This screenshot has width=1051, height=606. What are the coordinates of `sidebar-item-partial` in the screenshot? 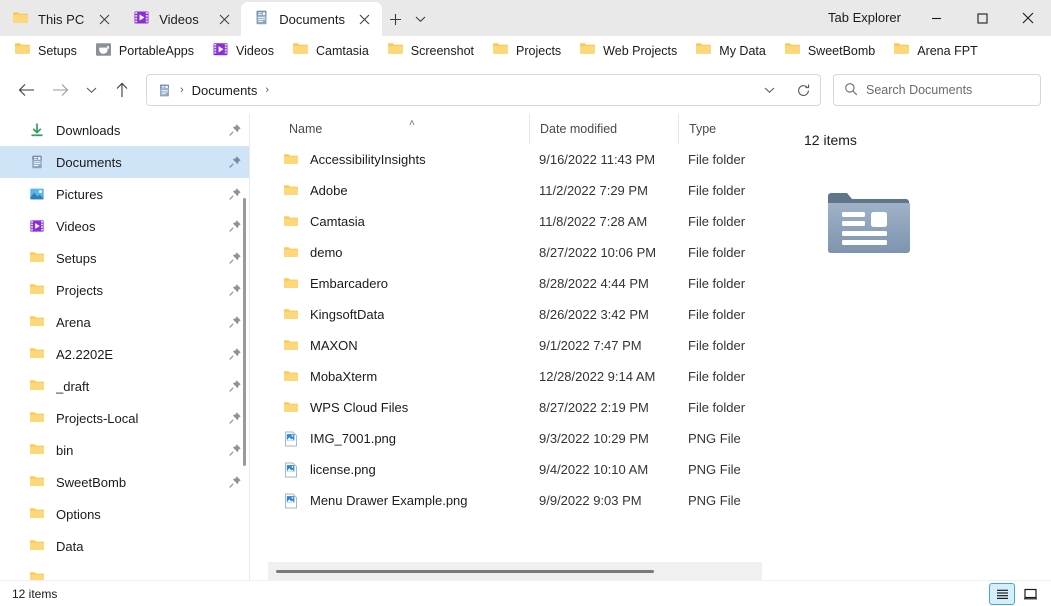 It's located at (125, 571).